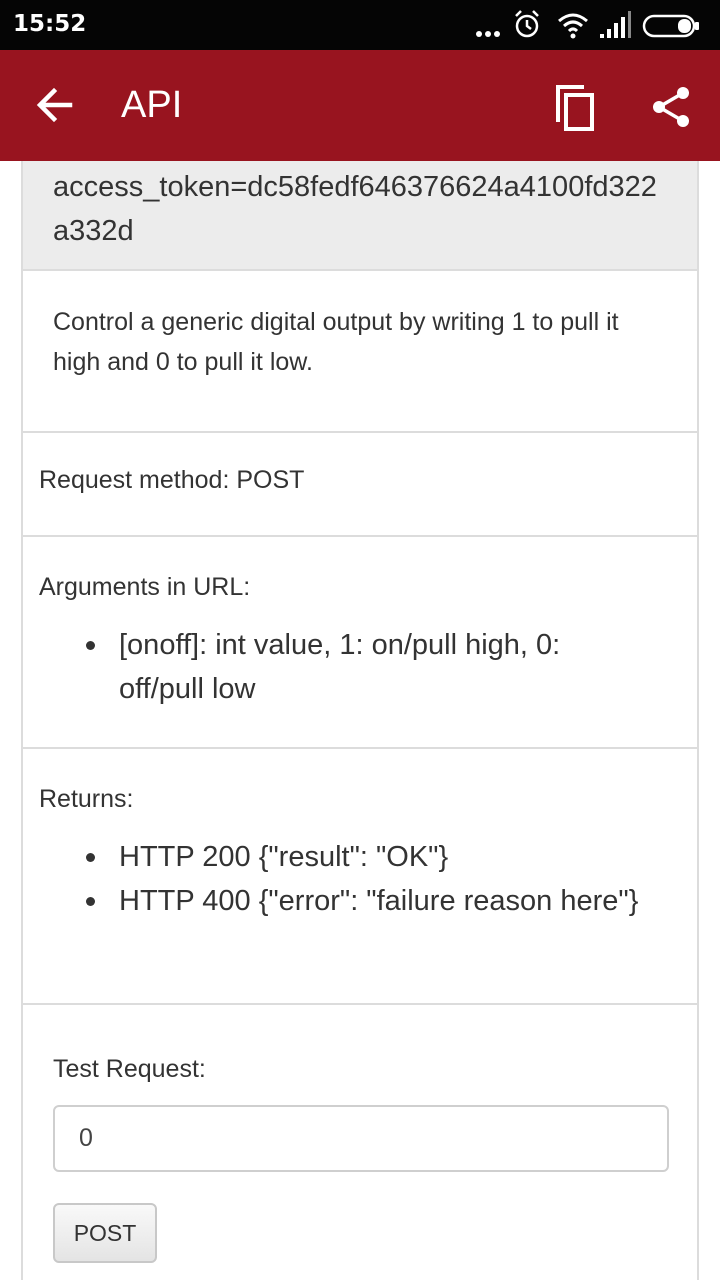 This screenshot has width=720, height=1280. Describe the element at coordinates (573, 26) in the screenshot. I see `wifi-icon` at that location.